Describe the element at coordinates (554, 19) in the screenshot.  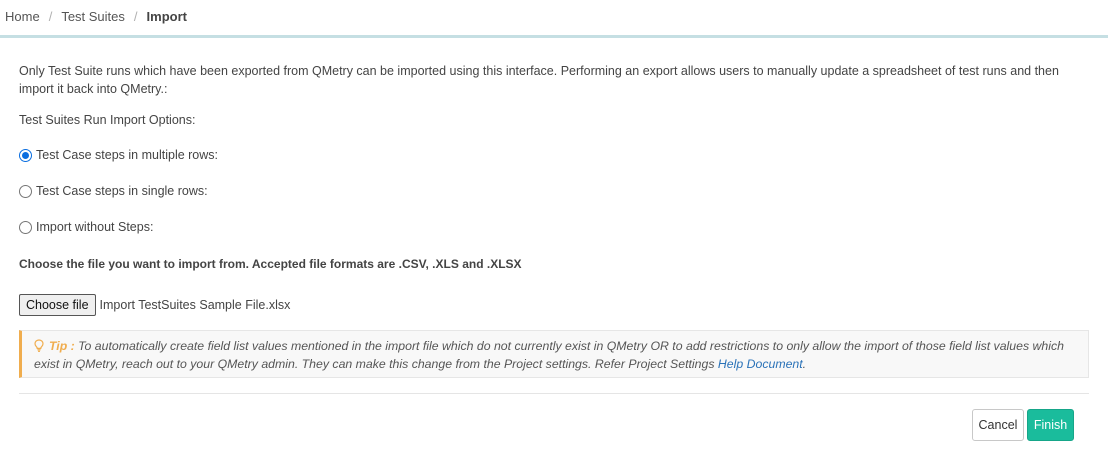
I see `breadcrumb: Home / Test Suites / Import` at that location.